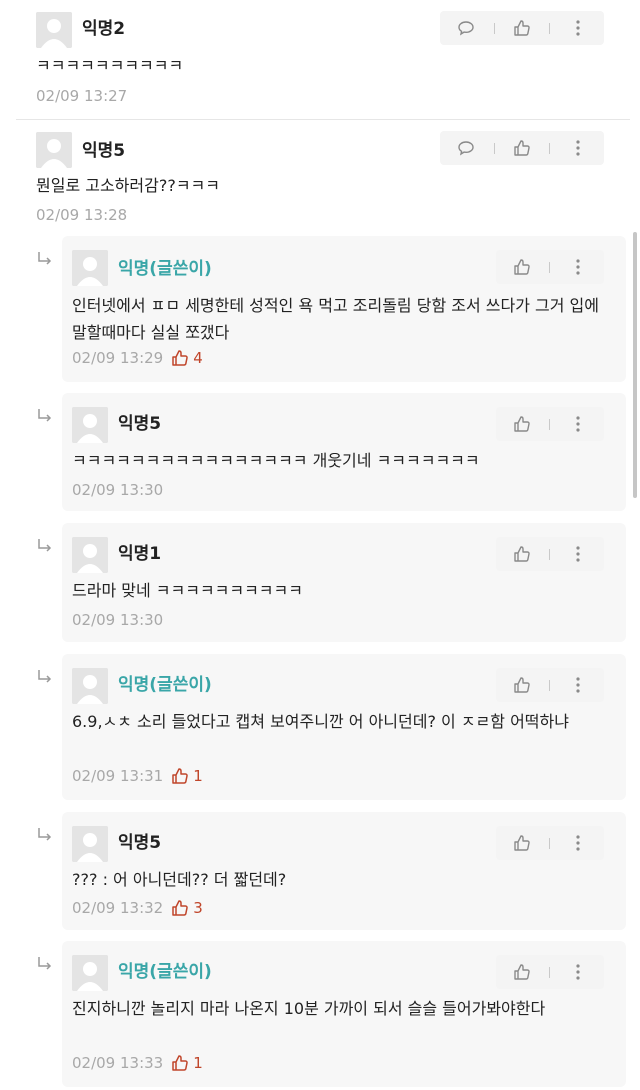 The width and height of the screenshot is (640, 1090). Describe the element at coordinates (198, 776) in the screenshot. I see `like-count-value: 1` at that location.